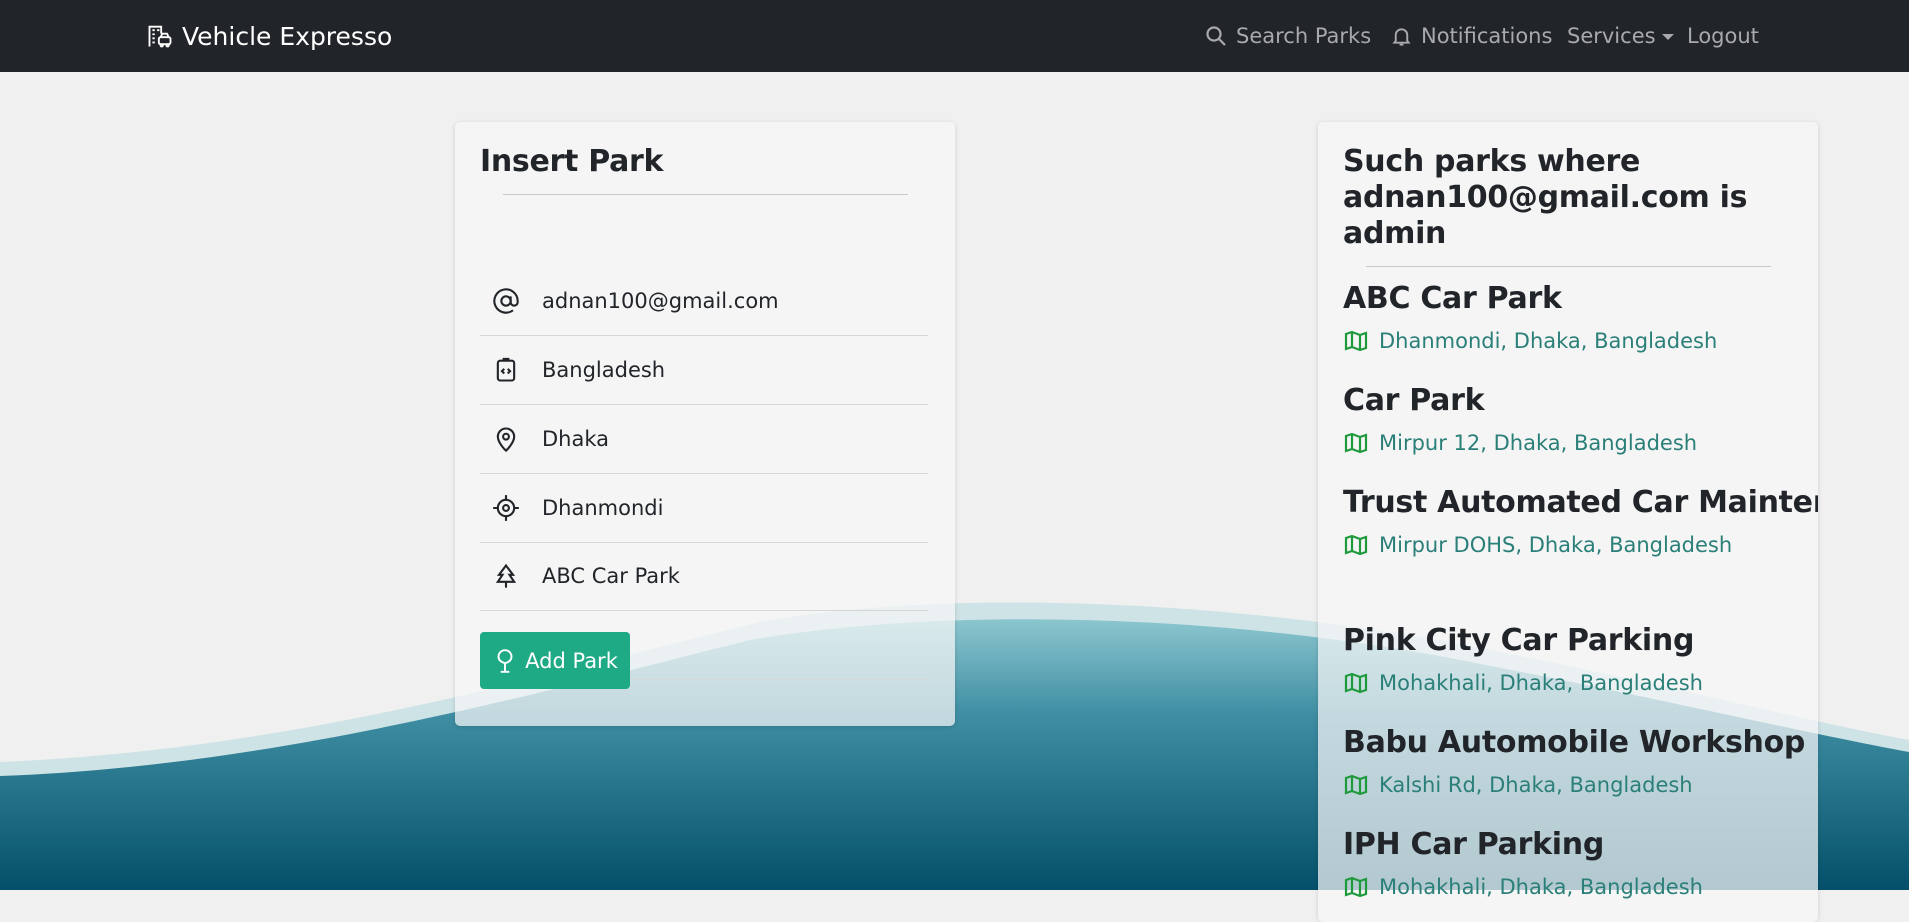  I want to click on park-name: IPH Car Parking, so click(1473, 844).